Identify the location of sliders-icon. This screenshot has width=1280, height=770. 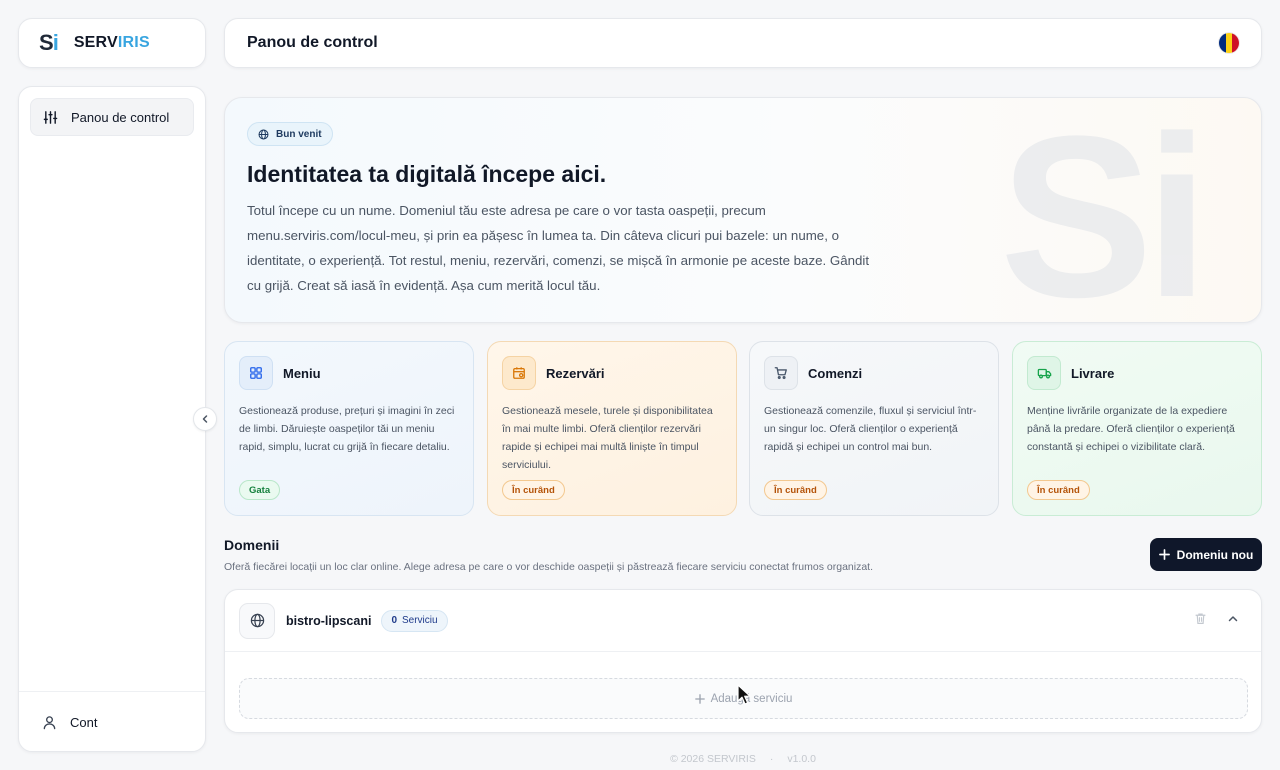
(50, 117).